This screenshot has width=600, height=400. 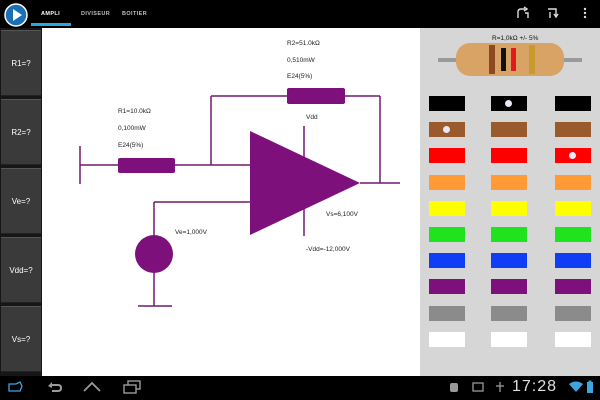 What do you see at coordinates (16, 387) in the screenshot?
I see `dock-icon` at bounding box center [16, 387].